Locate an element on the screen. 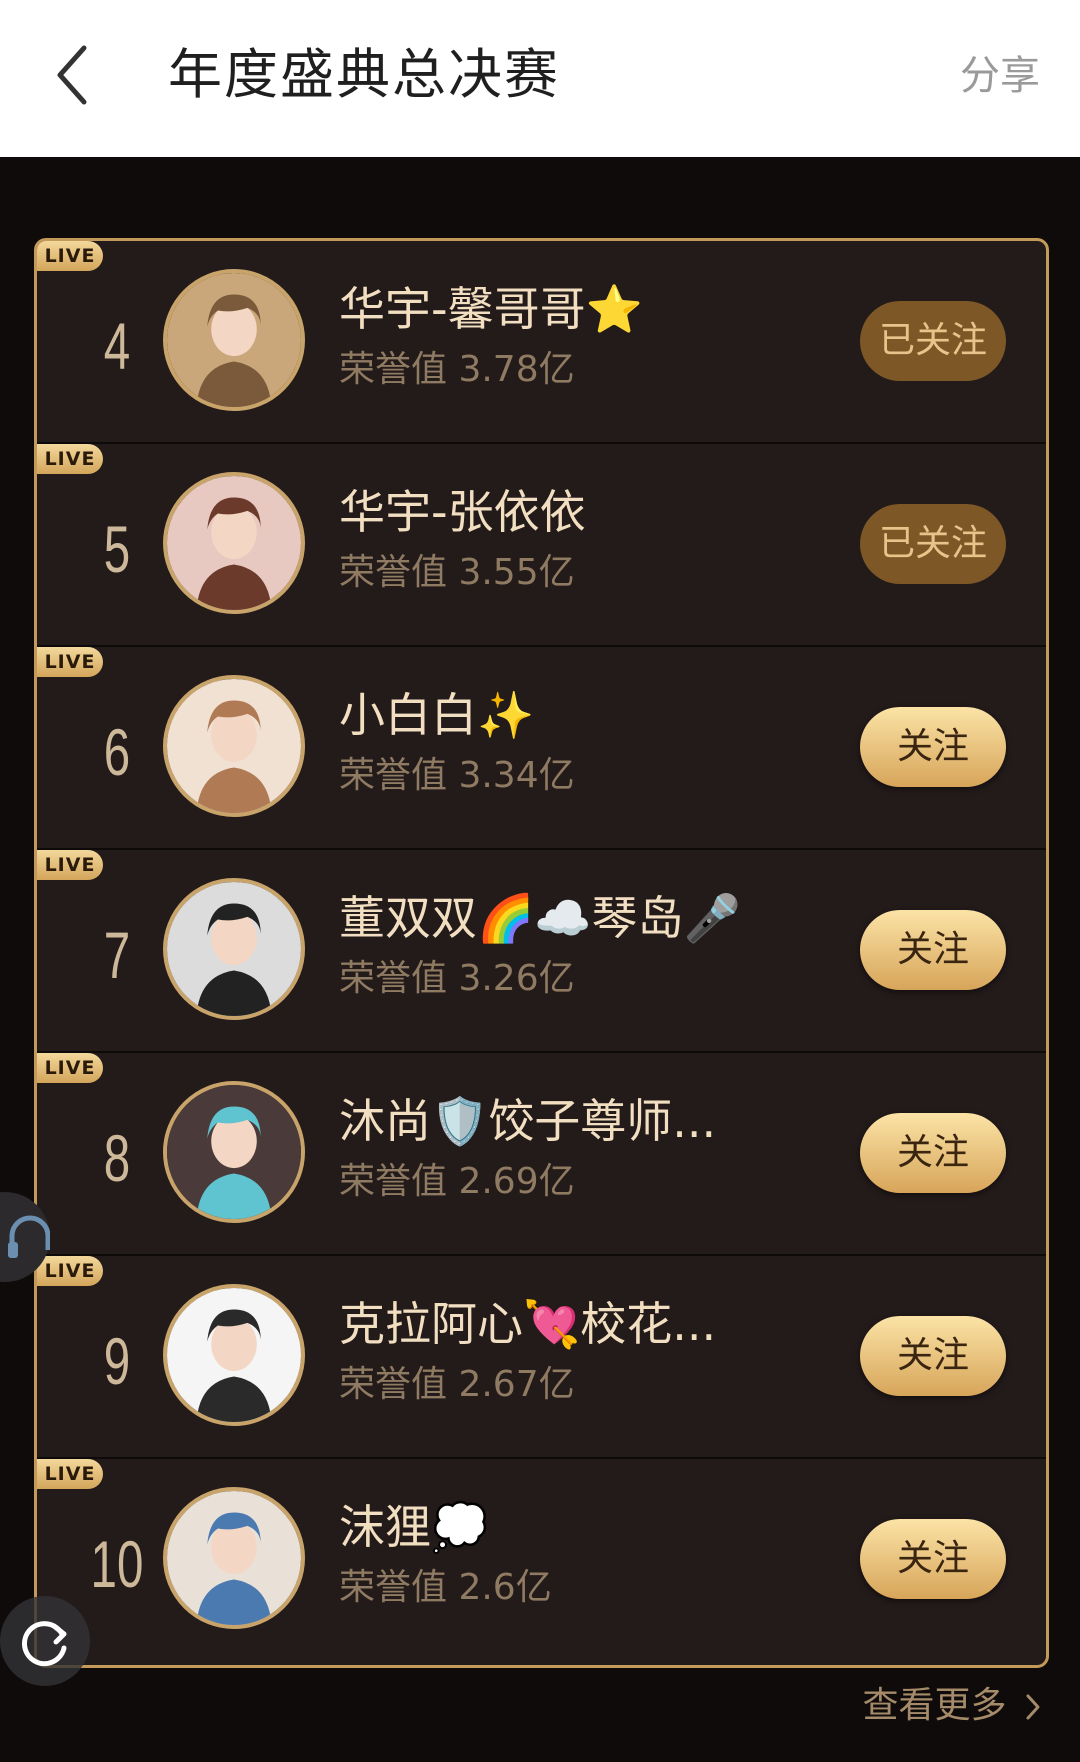 This screenshot has width=1080, height=1762. honor-value: 荣誉值 2.69亿 is located at coordinates (457, 1181).